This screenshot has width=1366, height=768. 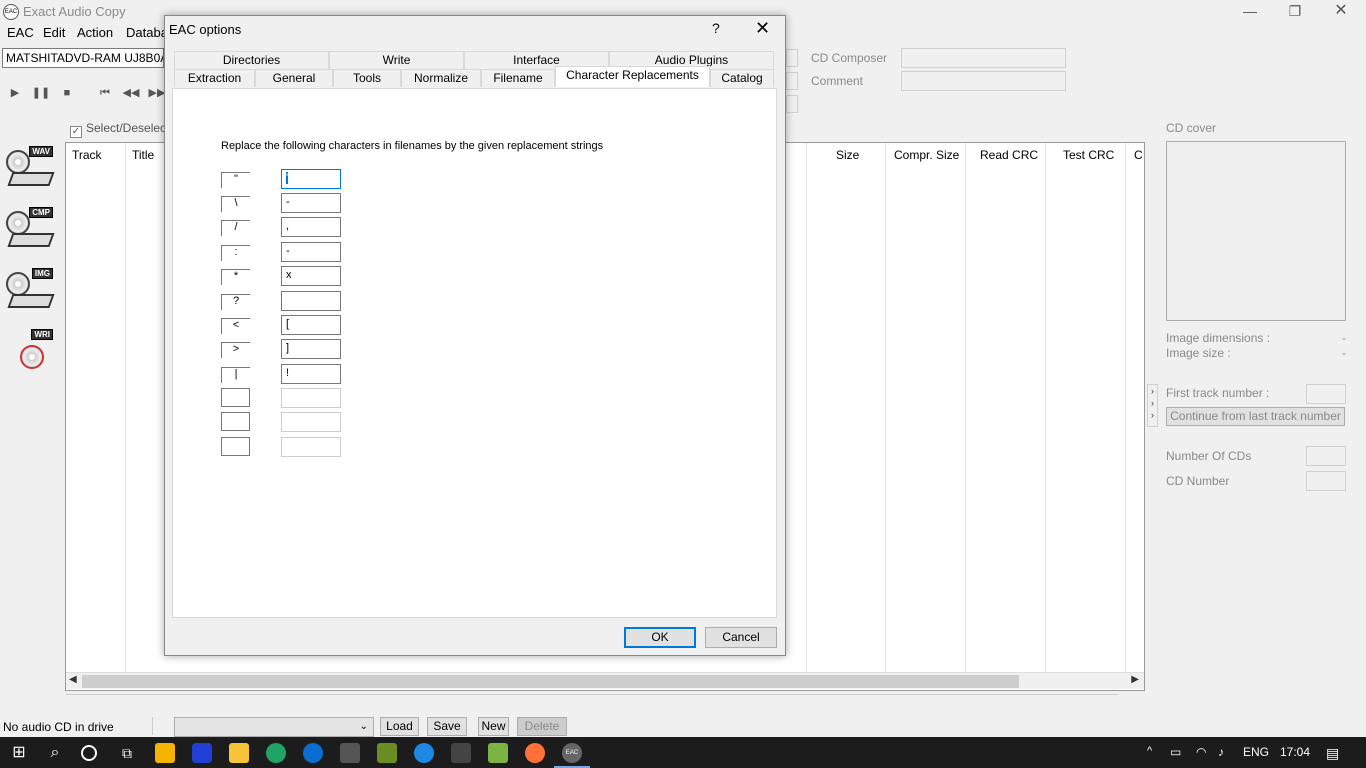 I want to click on scroll-right-icon: ▶, so click(x=1135, y=679).